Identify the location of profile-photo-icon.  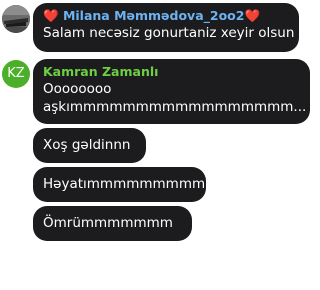
(16, 19).